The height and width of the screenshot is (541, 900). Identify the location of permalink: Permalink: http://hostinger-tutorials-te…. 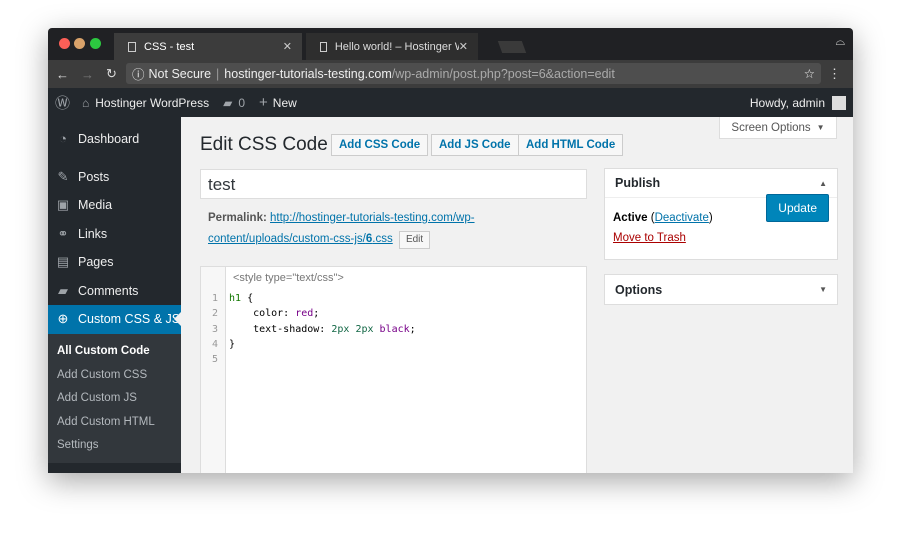
(358, 229).